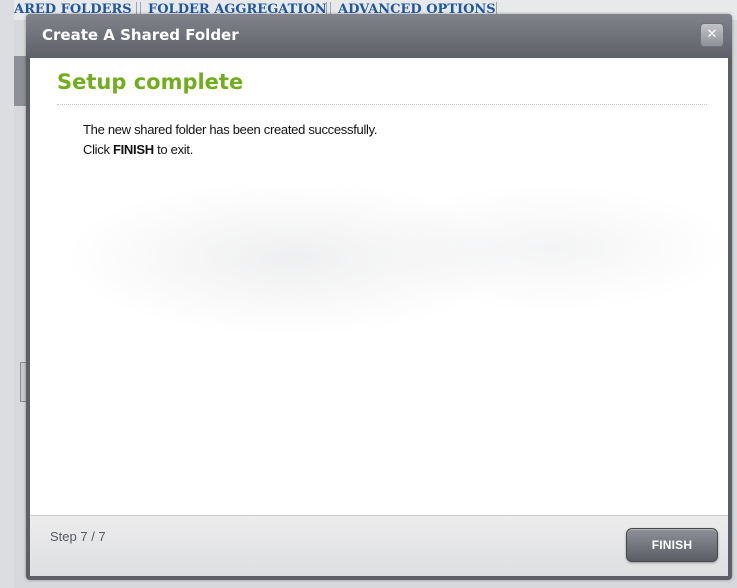 This screenshot has width=737, height=588. I want to click on instruction-prefix: Click, so click(98, 149).